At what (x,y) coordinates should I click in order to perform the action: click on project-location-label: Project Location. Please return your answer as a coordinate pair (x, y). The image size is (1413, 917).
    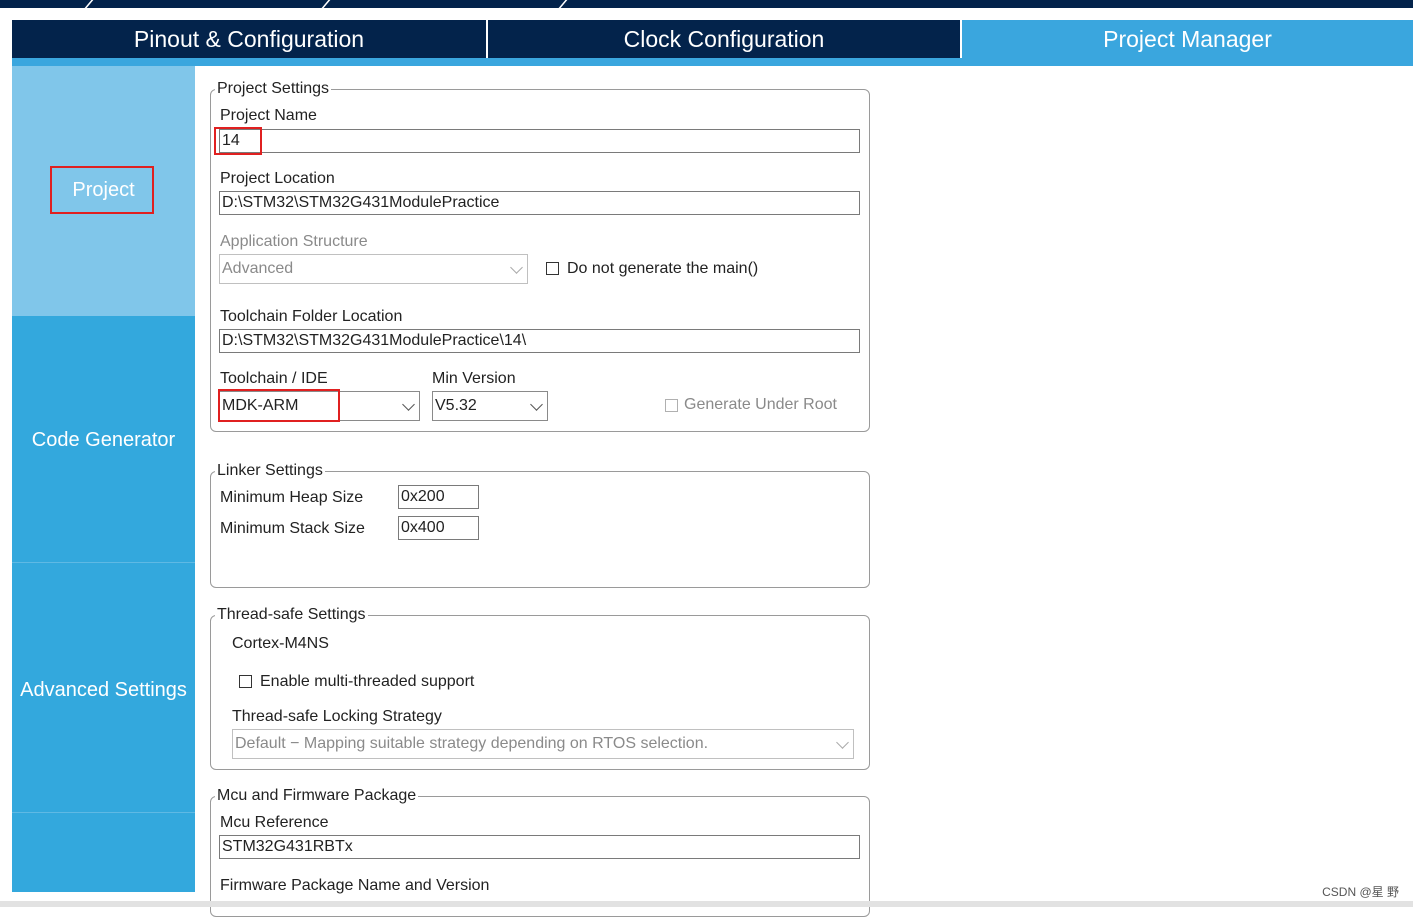
    Looking at the image, I should click on (277, 178).